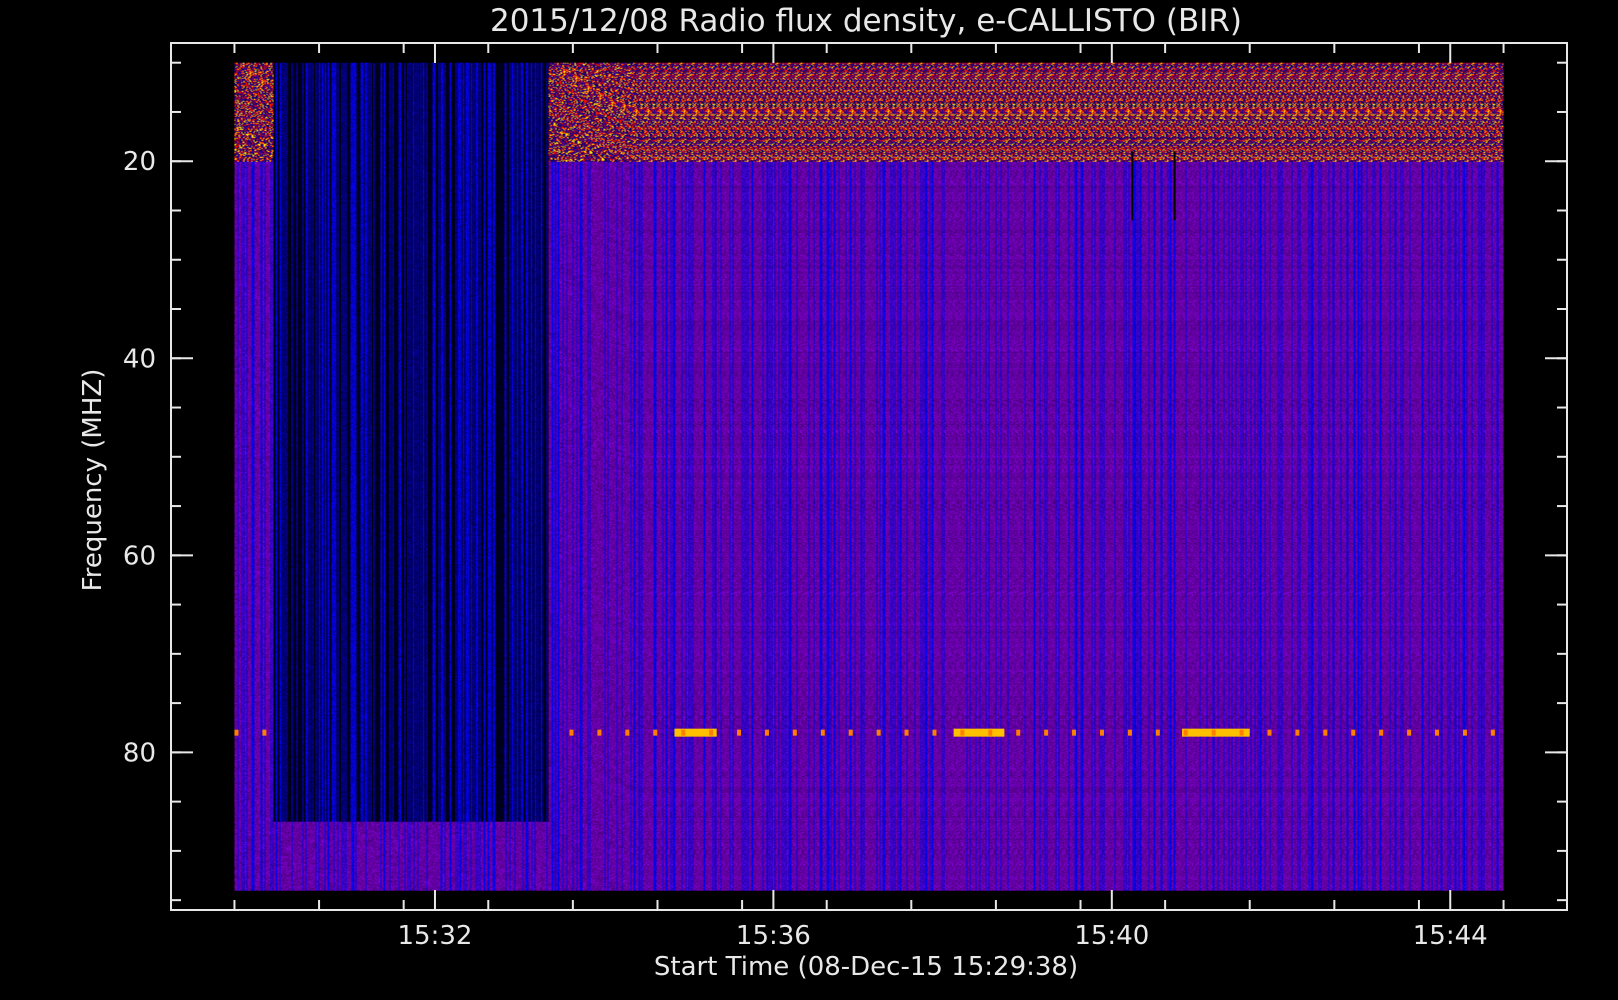 The image size is (1618, 1000). I want to click on y-tick-label: 40, so click(139, 359).